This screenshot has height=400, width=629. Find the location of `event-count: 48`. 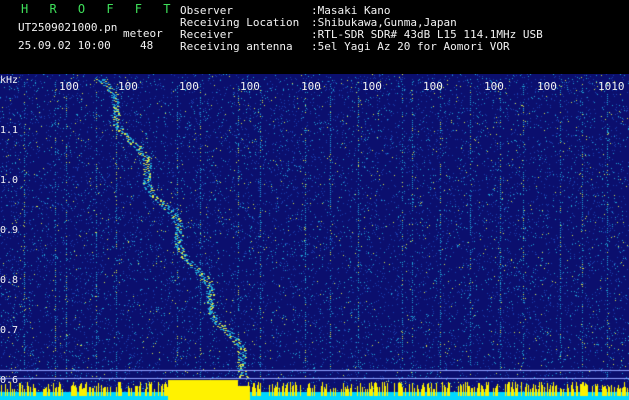

event-count: 48 is located at coordinates (147, 45).